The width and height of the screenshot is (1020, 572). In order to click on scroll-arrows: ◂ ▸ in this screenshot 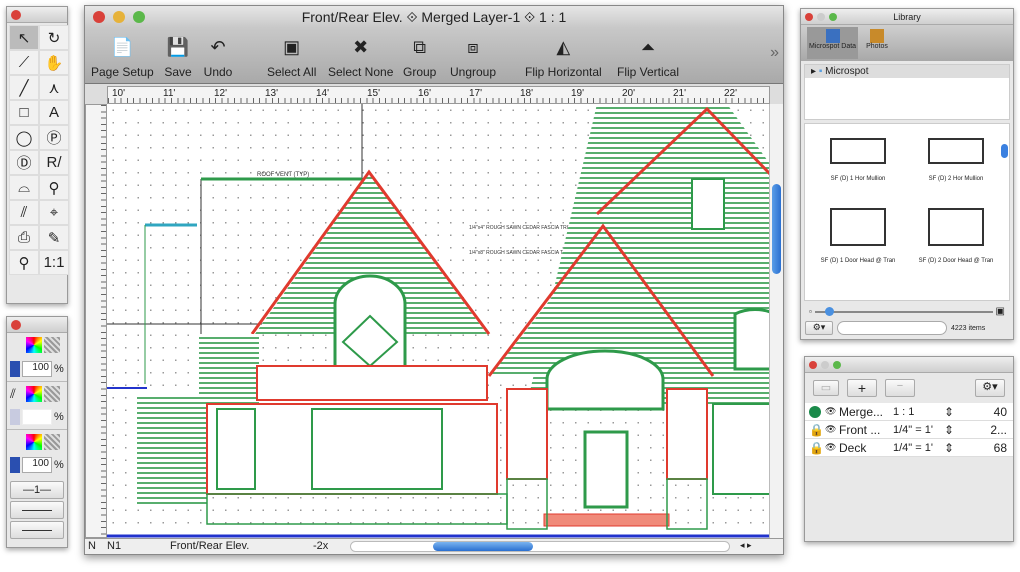, I will do `click(746, 545)`.